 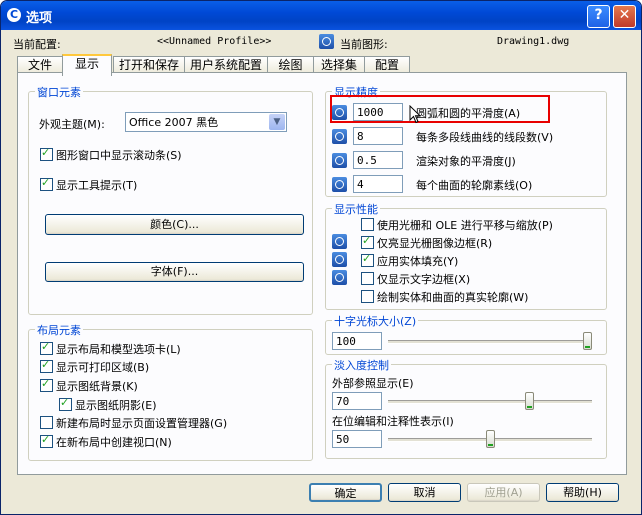 I want to click on solid-fill-label: 应用实体填充(Y), so click(x=418, y=261).